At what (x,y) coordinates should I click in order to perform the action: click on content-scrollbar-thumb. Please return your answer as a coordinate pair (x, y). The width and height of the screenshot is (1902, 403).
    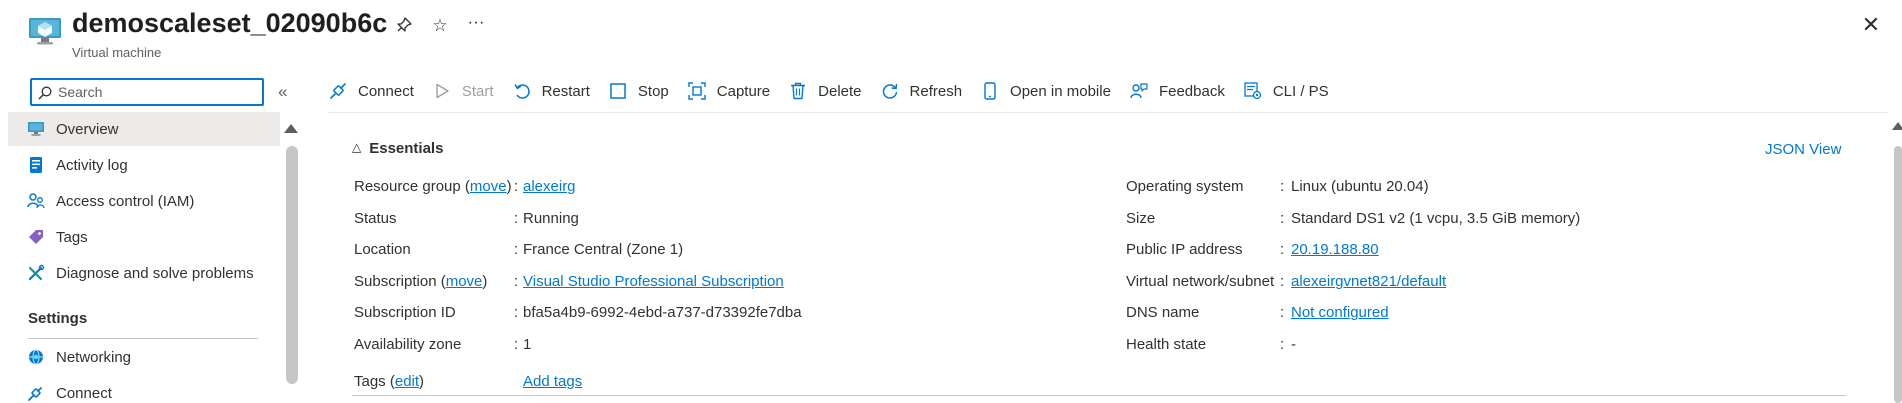
    Looking at the image, I should click on (1898, 274).